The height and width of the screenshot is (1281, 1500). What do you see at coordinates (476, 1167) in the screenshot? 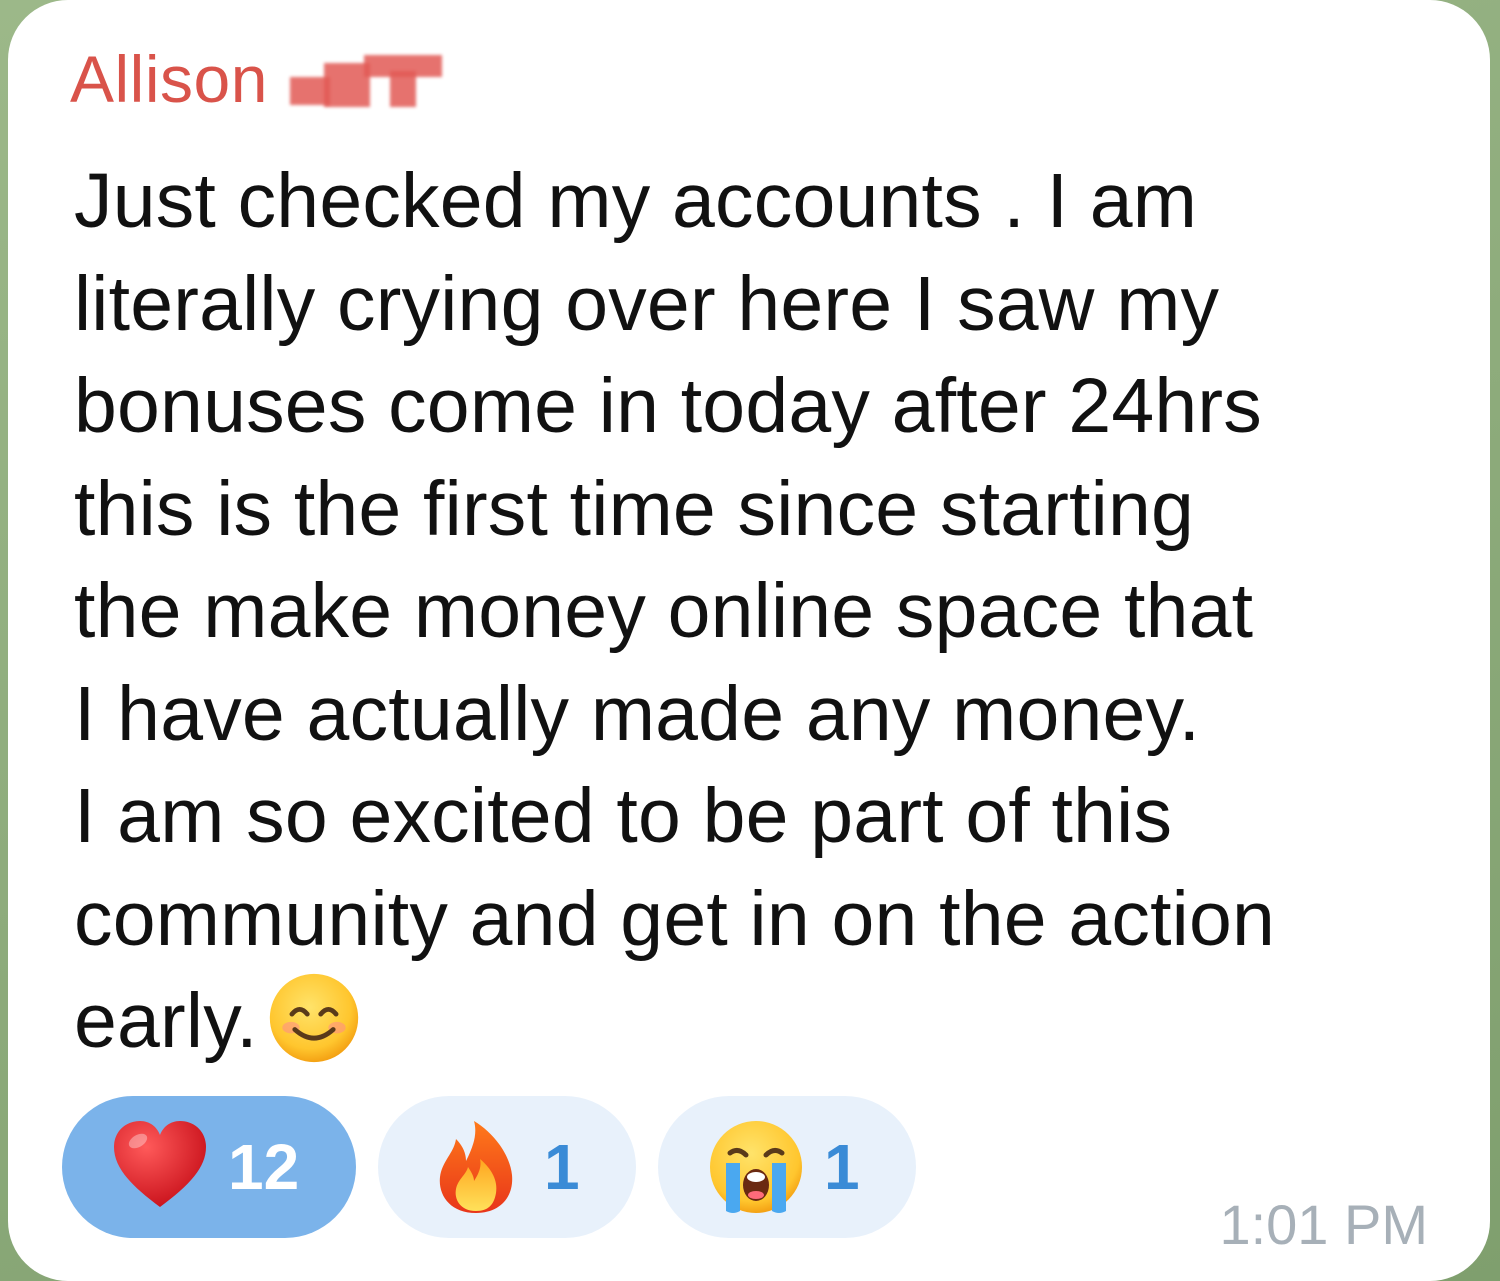
I see `fire-icon` at bounding box center [476, 1167].